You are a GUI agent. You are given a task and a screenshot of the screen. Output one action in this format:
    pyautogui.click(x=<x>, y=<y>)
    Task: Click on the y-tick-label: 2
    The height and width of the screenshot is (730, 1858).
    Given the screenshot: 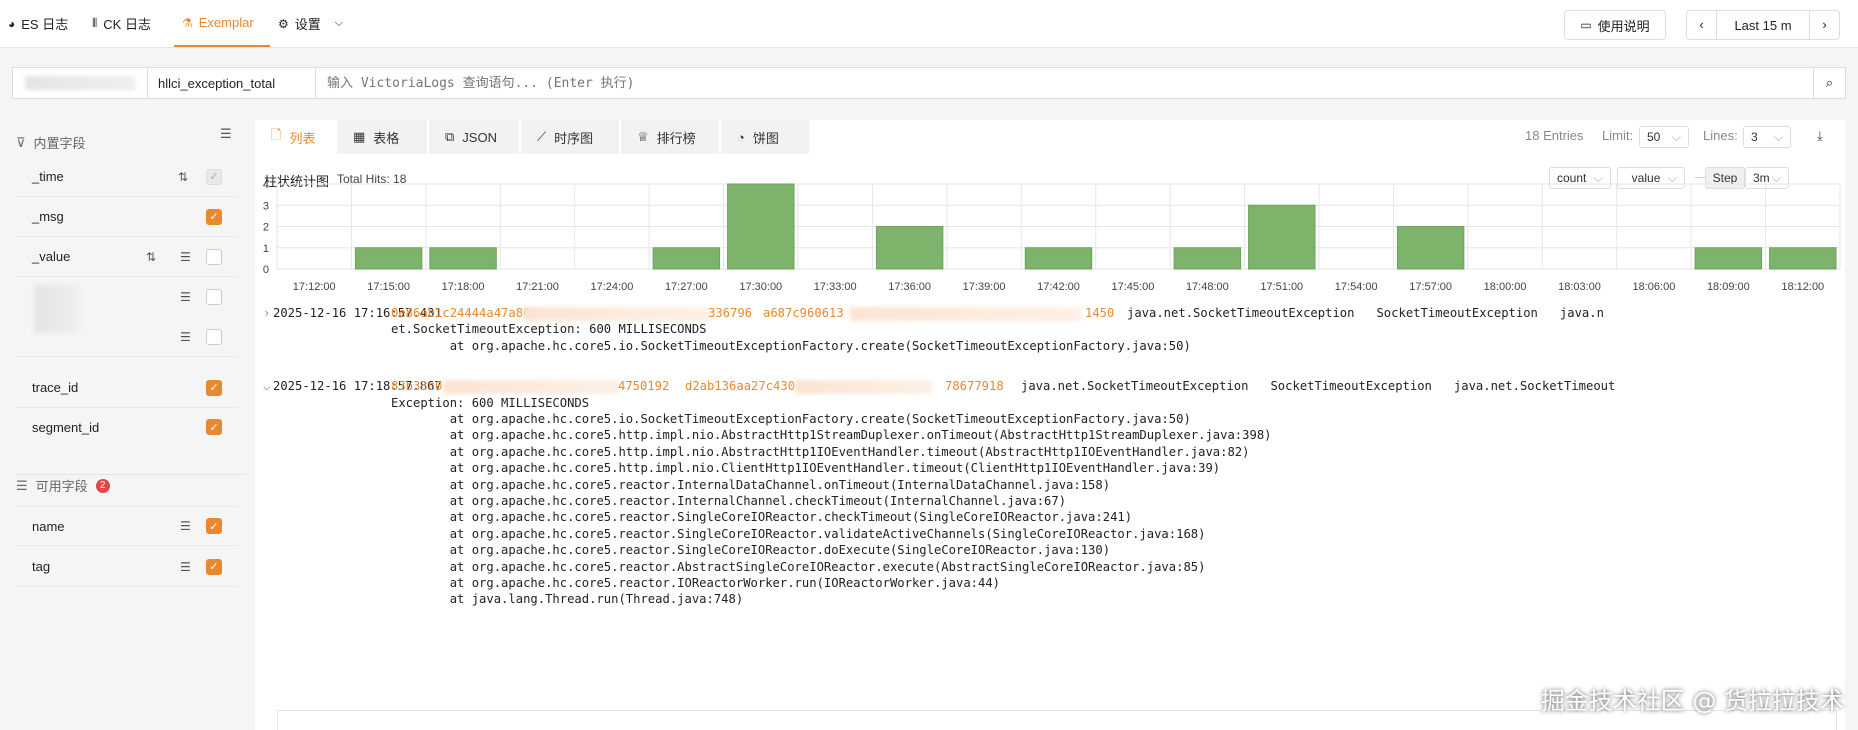 What is the action you would take?
    pyautogui.click(x=266, y=228)
    